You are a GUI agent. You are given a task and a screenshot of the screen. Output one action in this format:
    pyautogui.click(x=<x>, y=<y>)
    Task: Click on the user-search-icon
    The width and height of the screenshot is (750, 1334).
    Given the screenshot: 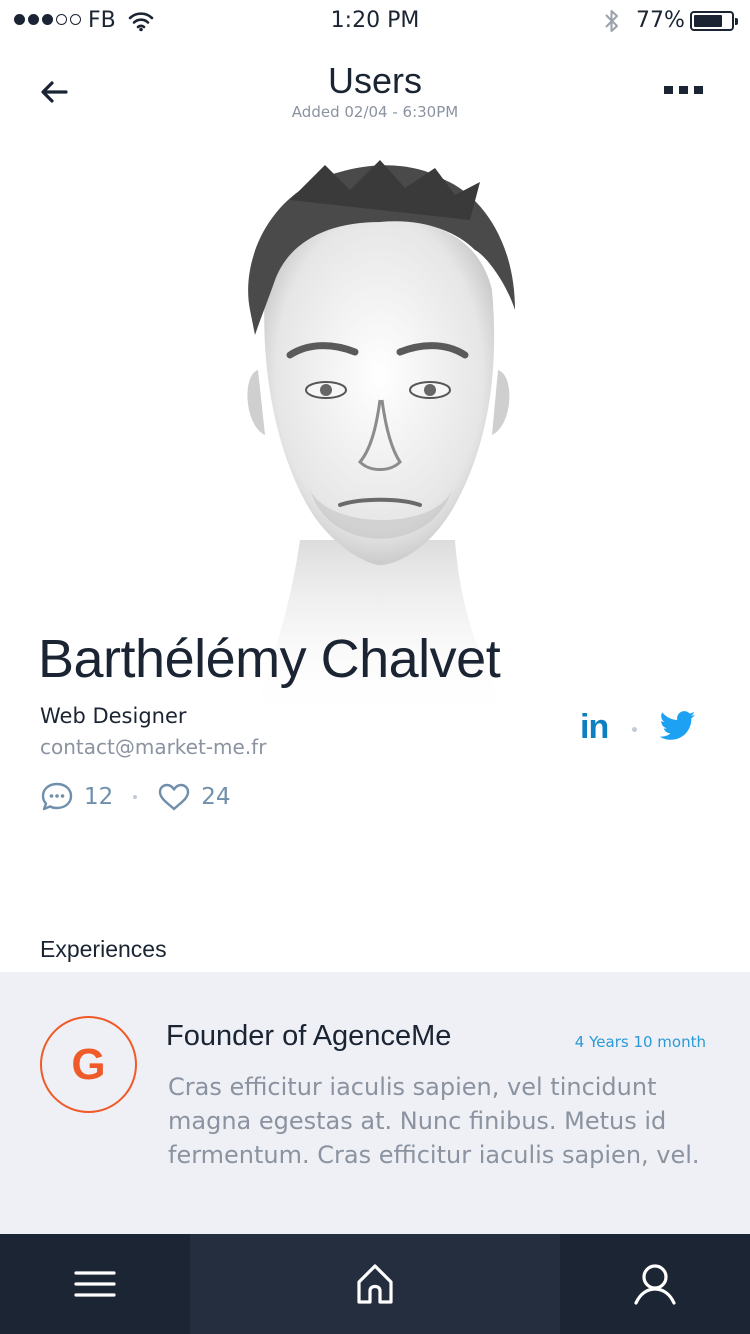 What is the action you would take?
    pyautogui.click(x=655, y=1284)
    